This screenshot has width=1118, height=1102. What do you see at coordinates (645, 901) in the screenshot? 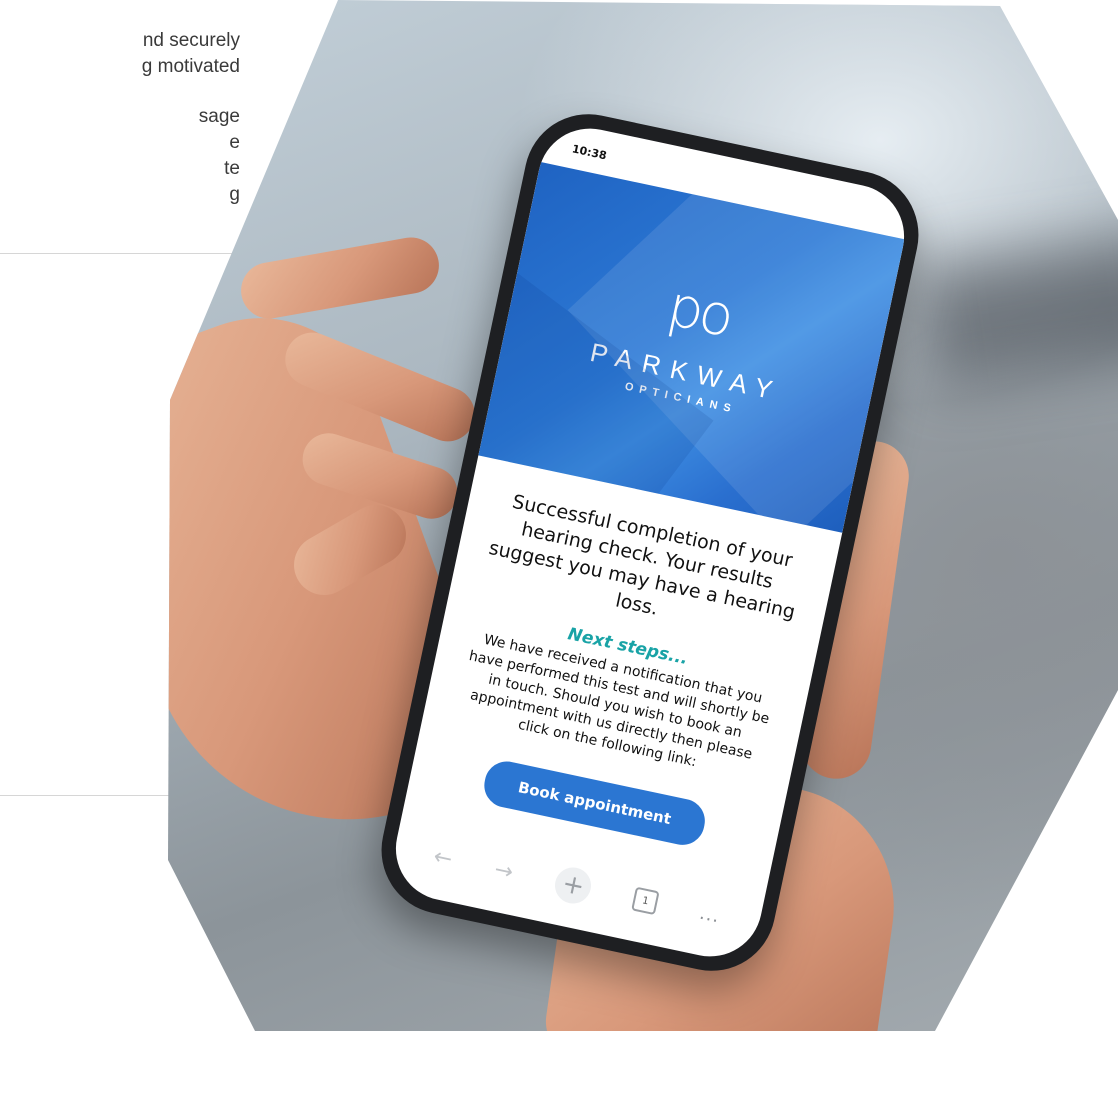
I see `tabs-count-icon: 1` at bounding box center [645, 901].